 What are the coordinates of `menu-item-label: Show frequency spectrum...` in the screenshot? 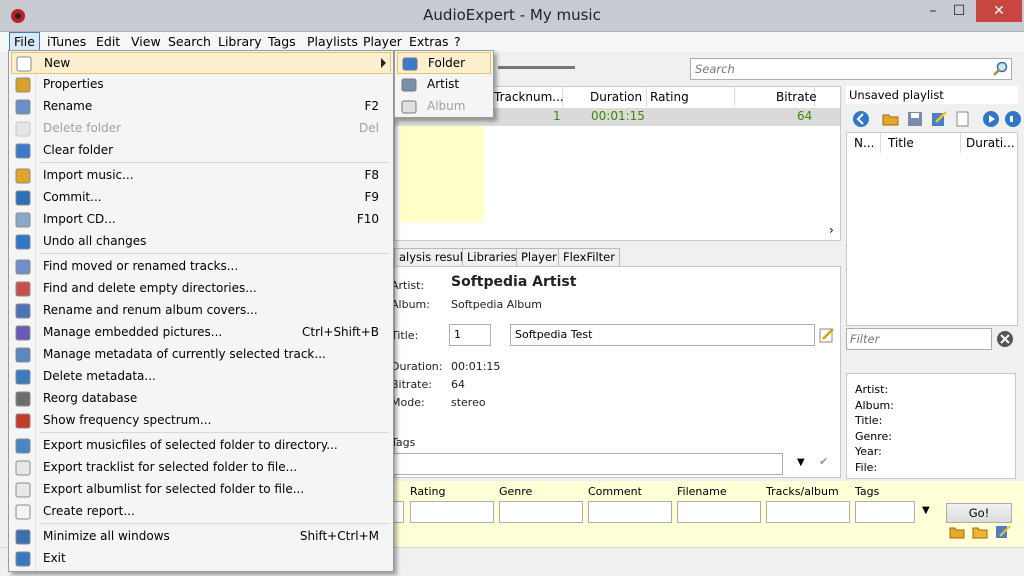 It's located at (127, 420).